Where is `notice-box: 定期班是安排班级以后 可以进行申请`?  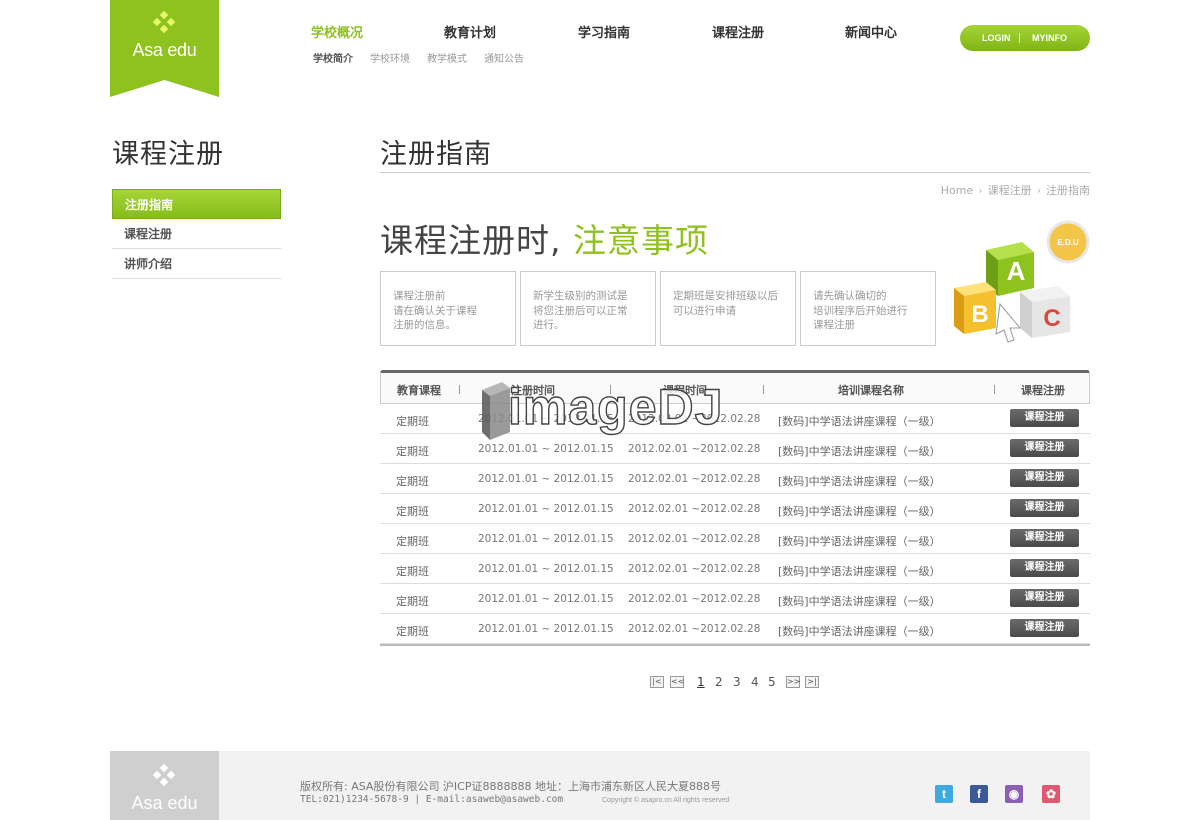 notice-box: 定期班是安排班级以后 可以进行申请 is located at coordinates (728, 308).